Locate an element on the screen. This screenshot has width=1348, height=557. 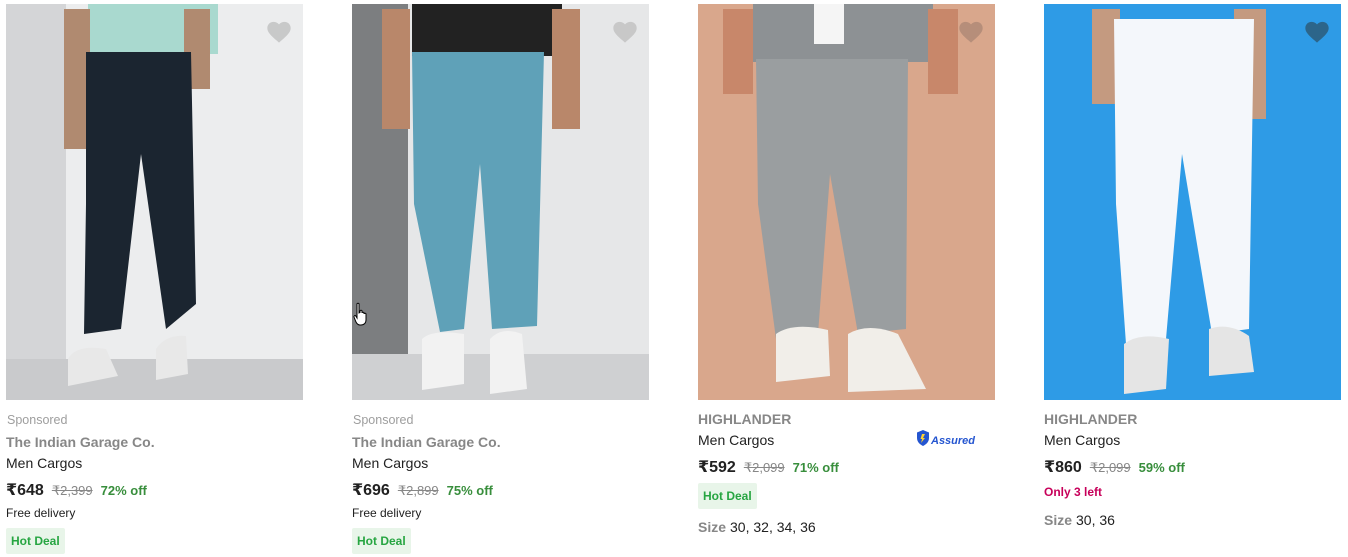
price-row: ₹696 ₹2,899 75% off is located at coordinates (422, 490).